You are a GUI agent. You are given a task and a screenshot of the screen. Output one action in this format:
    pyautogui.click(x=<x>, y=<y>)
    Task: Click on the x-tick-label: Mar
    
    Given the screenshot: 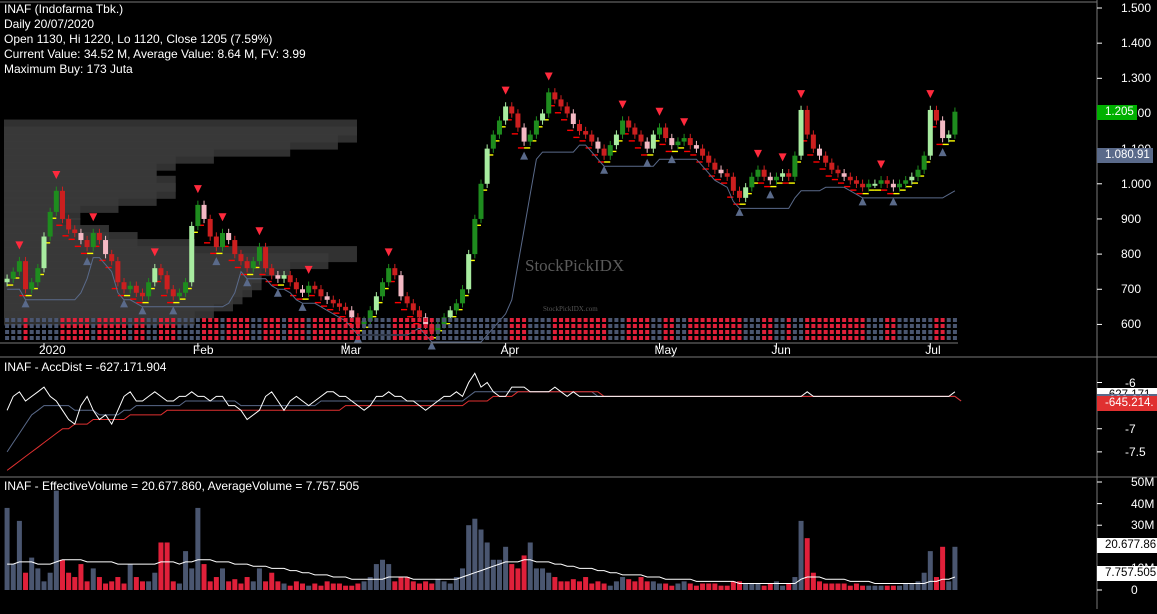 What is the action you would take?
    pyautogui.click(x=351, y=350)
    